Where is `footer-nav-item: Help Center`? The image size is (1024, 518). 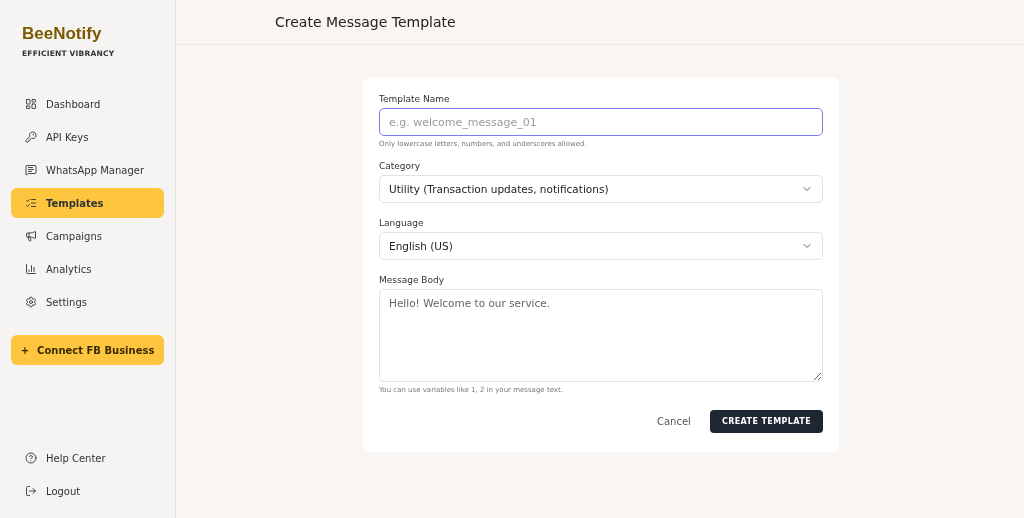 footer-nav-item: Help Center is located at coordinates (87, 458).